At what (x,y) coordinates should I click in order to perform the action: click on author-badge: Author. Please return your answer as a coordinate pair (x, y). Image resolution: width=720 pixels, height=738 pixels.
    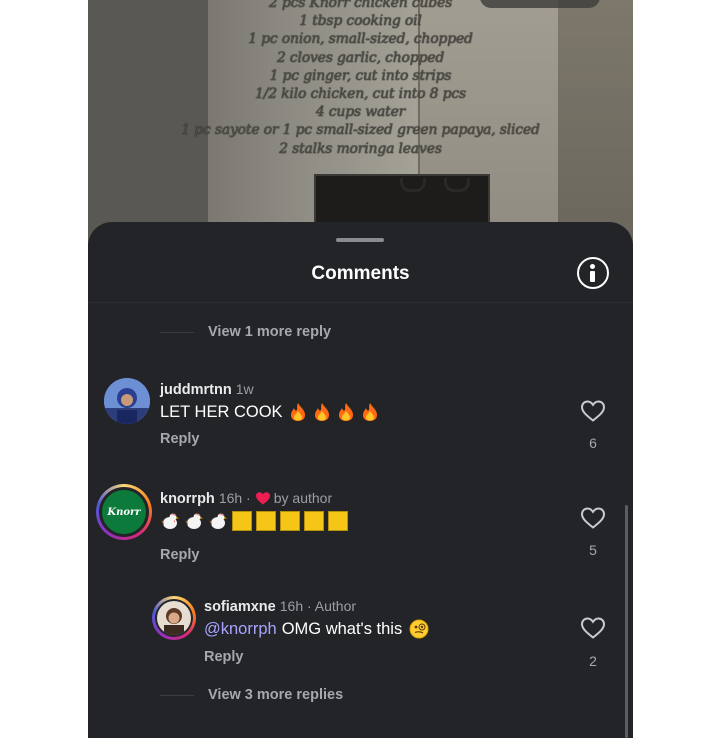
    Looking at the image, I should click on (335, 606).